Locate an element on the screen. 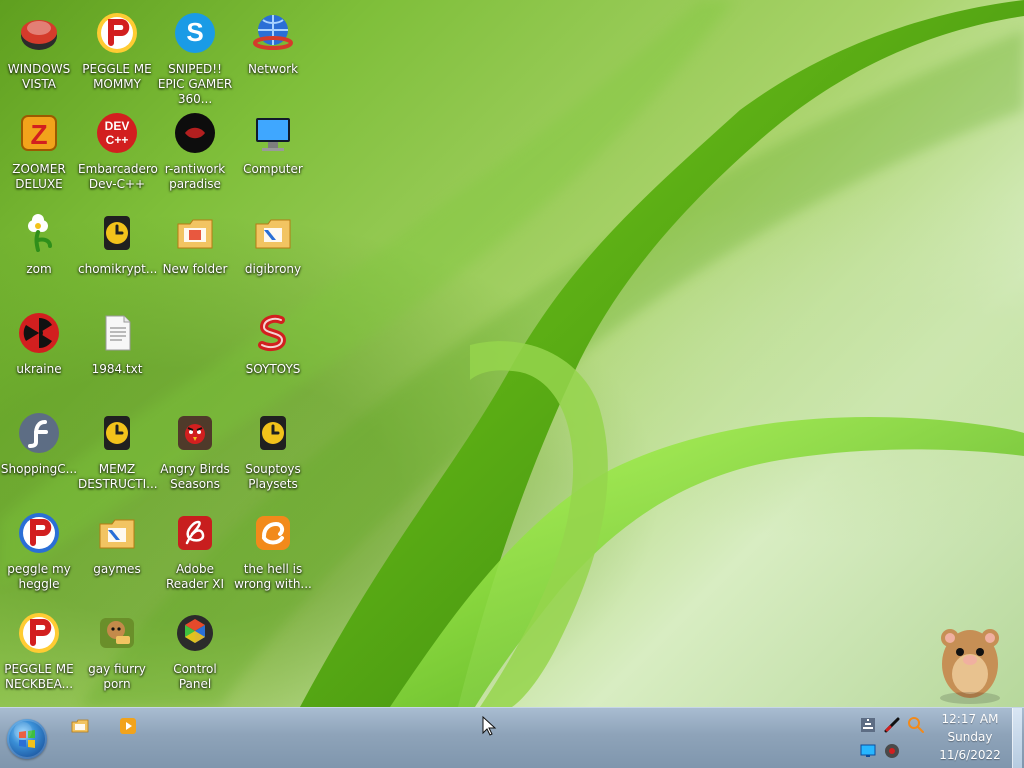 The image size is (1024, 768). desktop-icon-network: Network is located at coordinates (273, 49).